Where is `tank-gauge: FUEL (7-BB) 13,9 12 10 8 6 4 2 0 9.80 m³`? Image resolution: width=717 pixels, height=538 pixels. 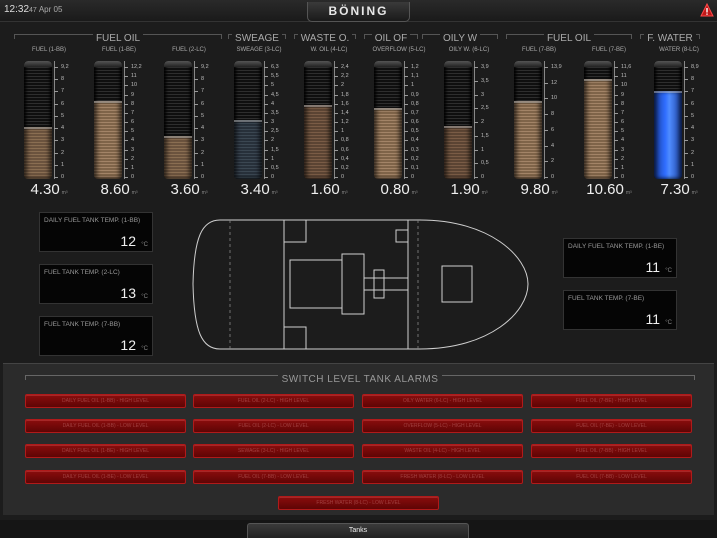 tank-gauge: FUEL (7-BB) 13,9 12 10 8 6 4 2 0 9.80 m³ is located at coordinates (539, 126).